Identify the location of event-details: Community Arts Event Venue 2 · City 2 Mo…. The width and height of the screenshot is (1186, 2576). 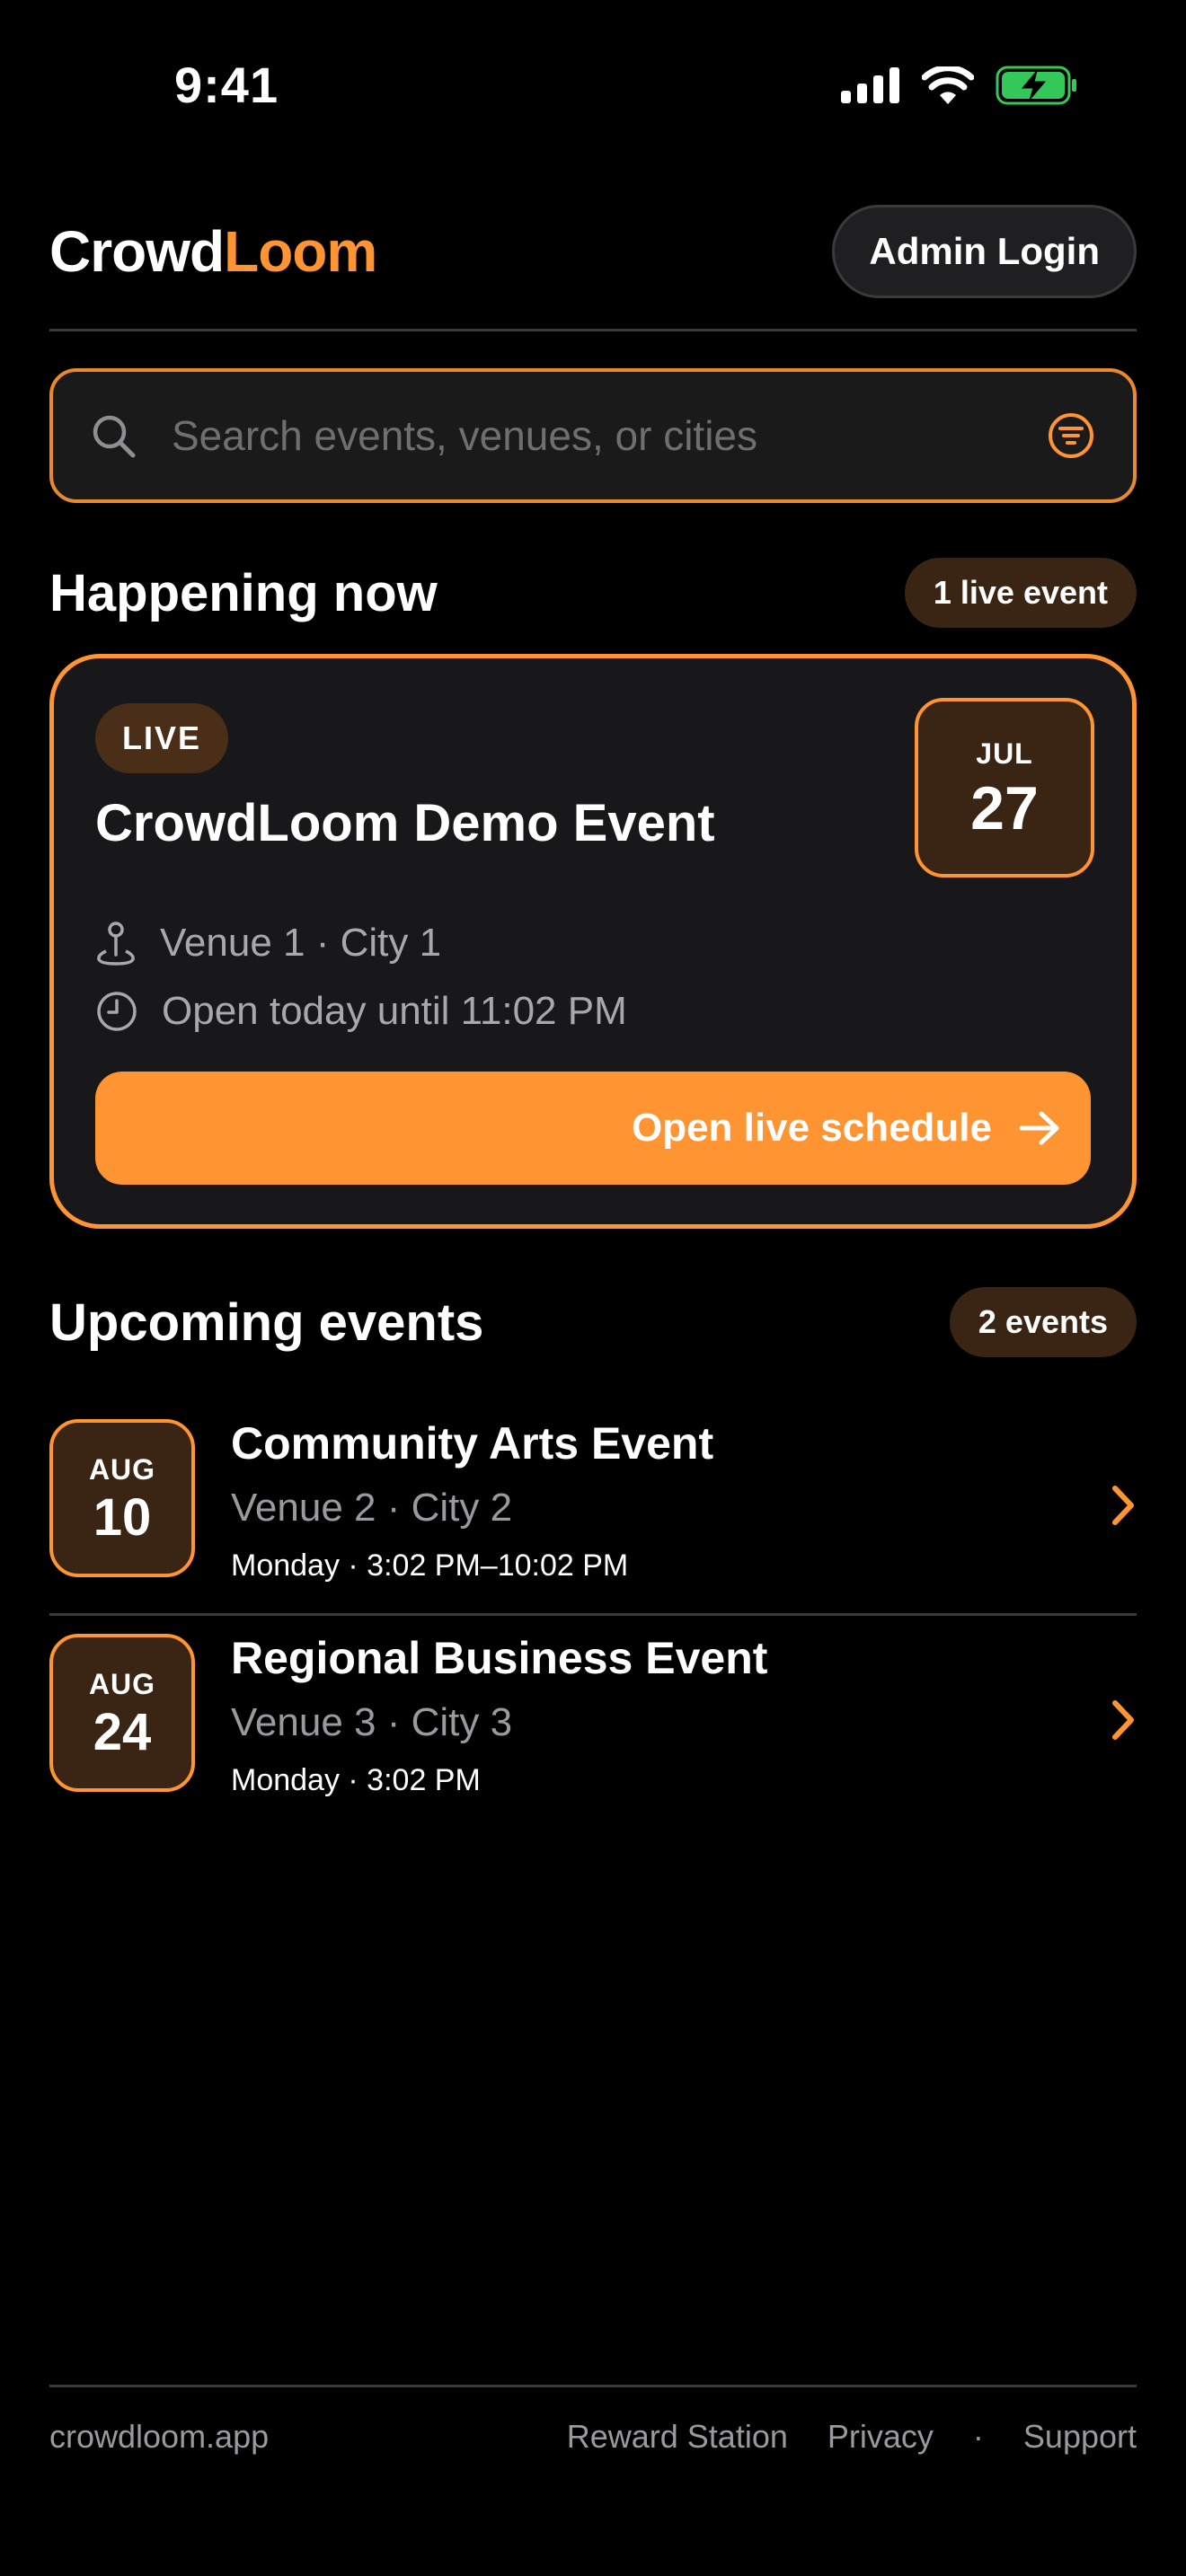
(472, 1500).